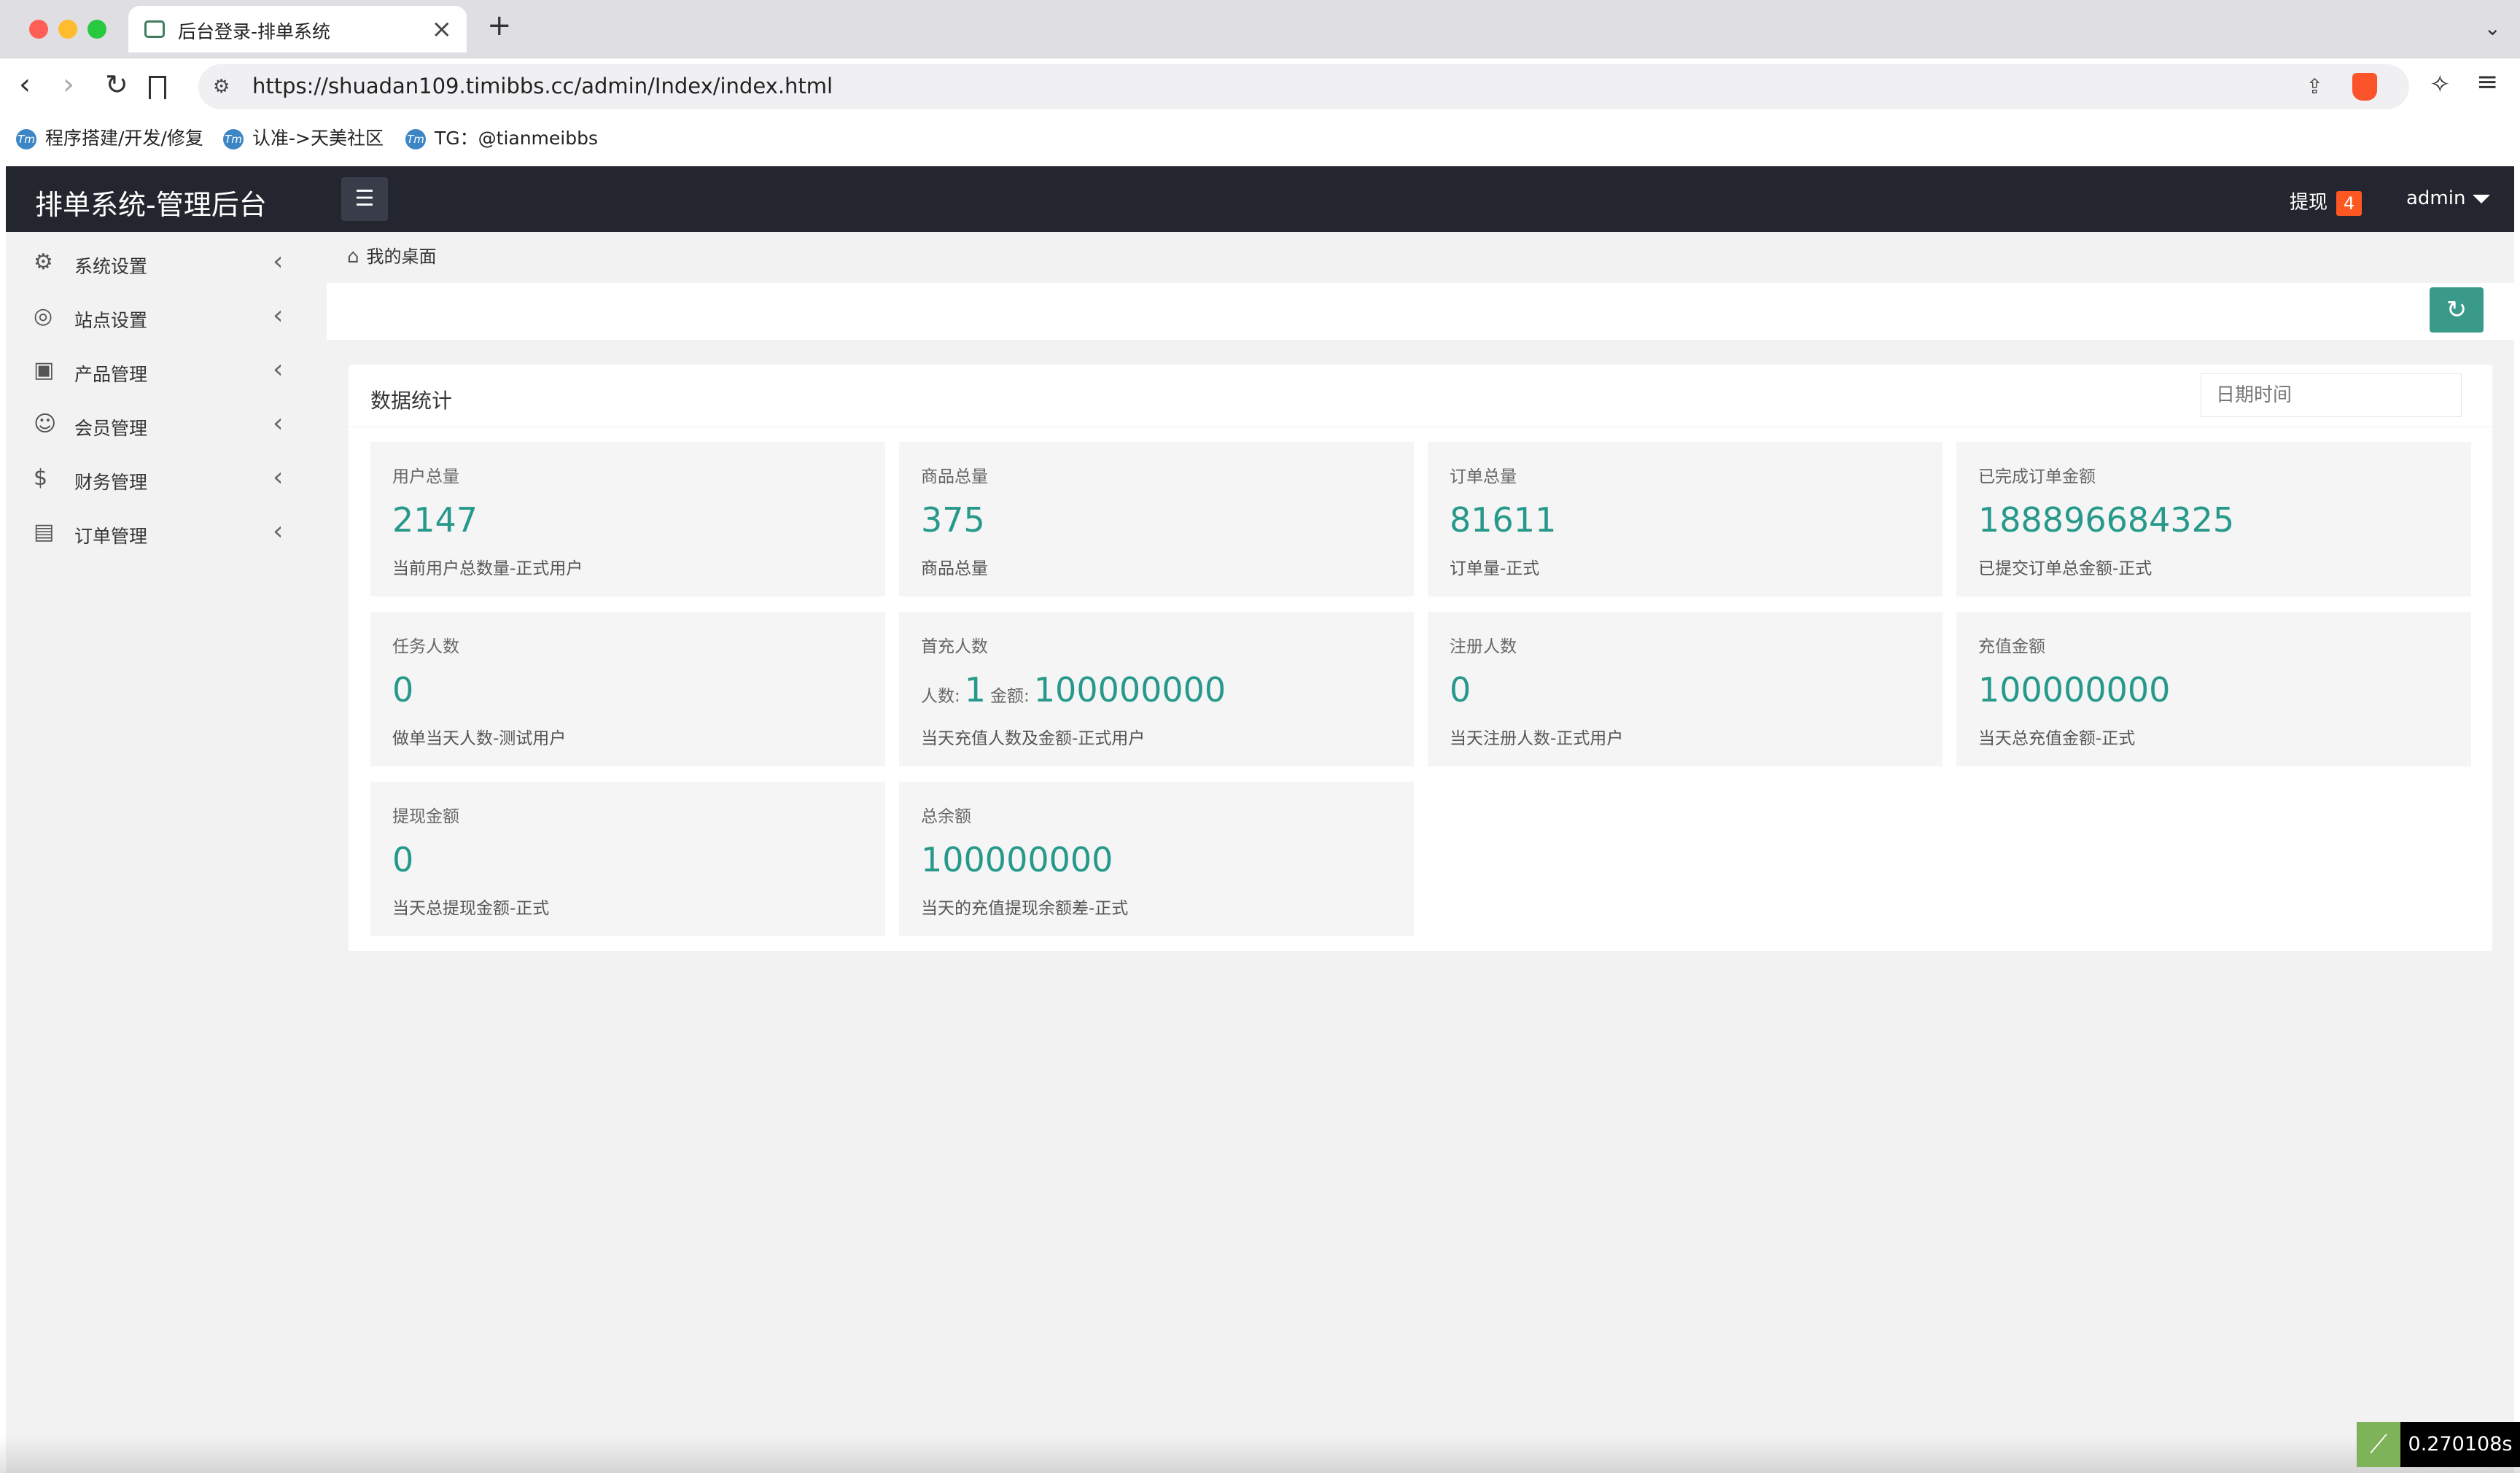 Image resolution: width=2520 pixels, height=1473 pixels. Describe the element at coordinates (1495, 568) in the screenshot. I see `stat-desc: 订单量-正式` at that location.